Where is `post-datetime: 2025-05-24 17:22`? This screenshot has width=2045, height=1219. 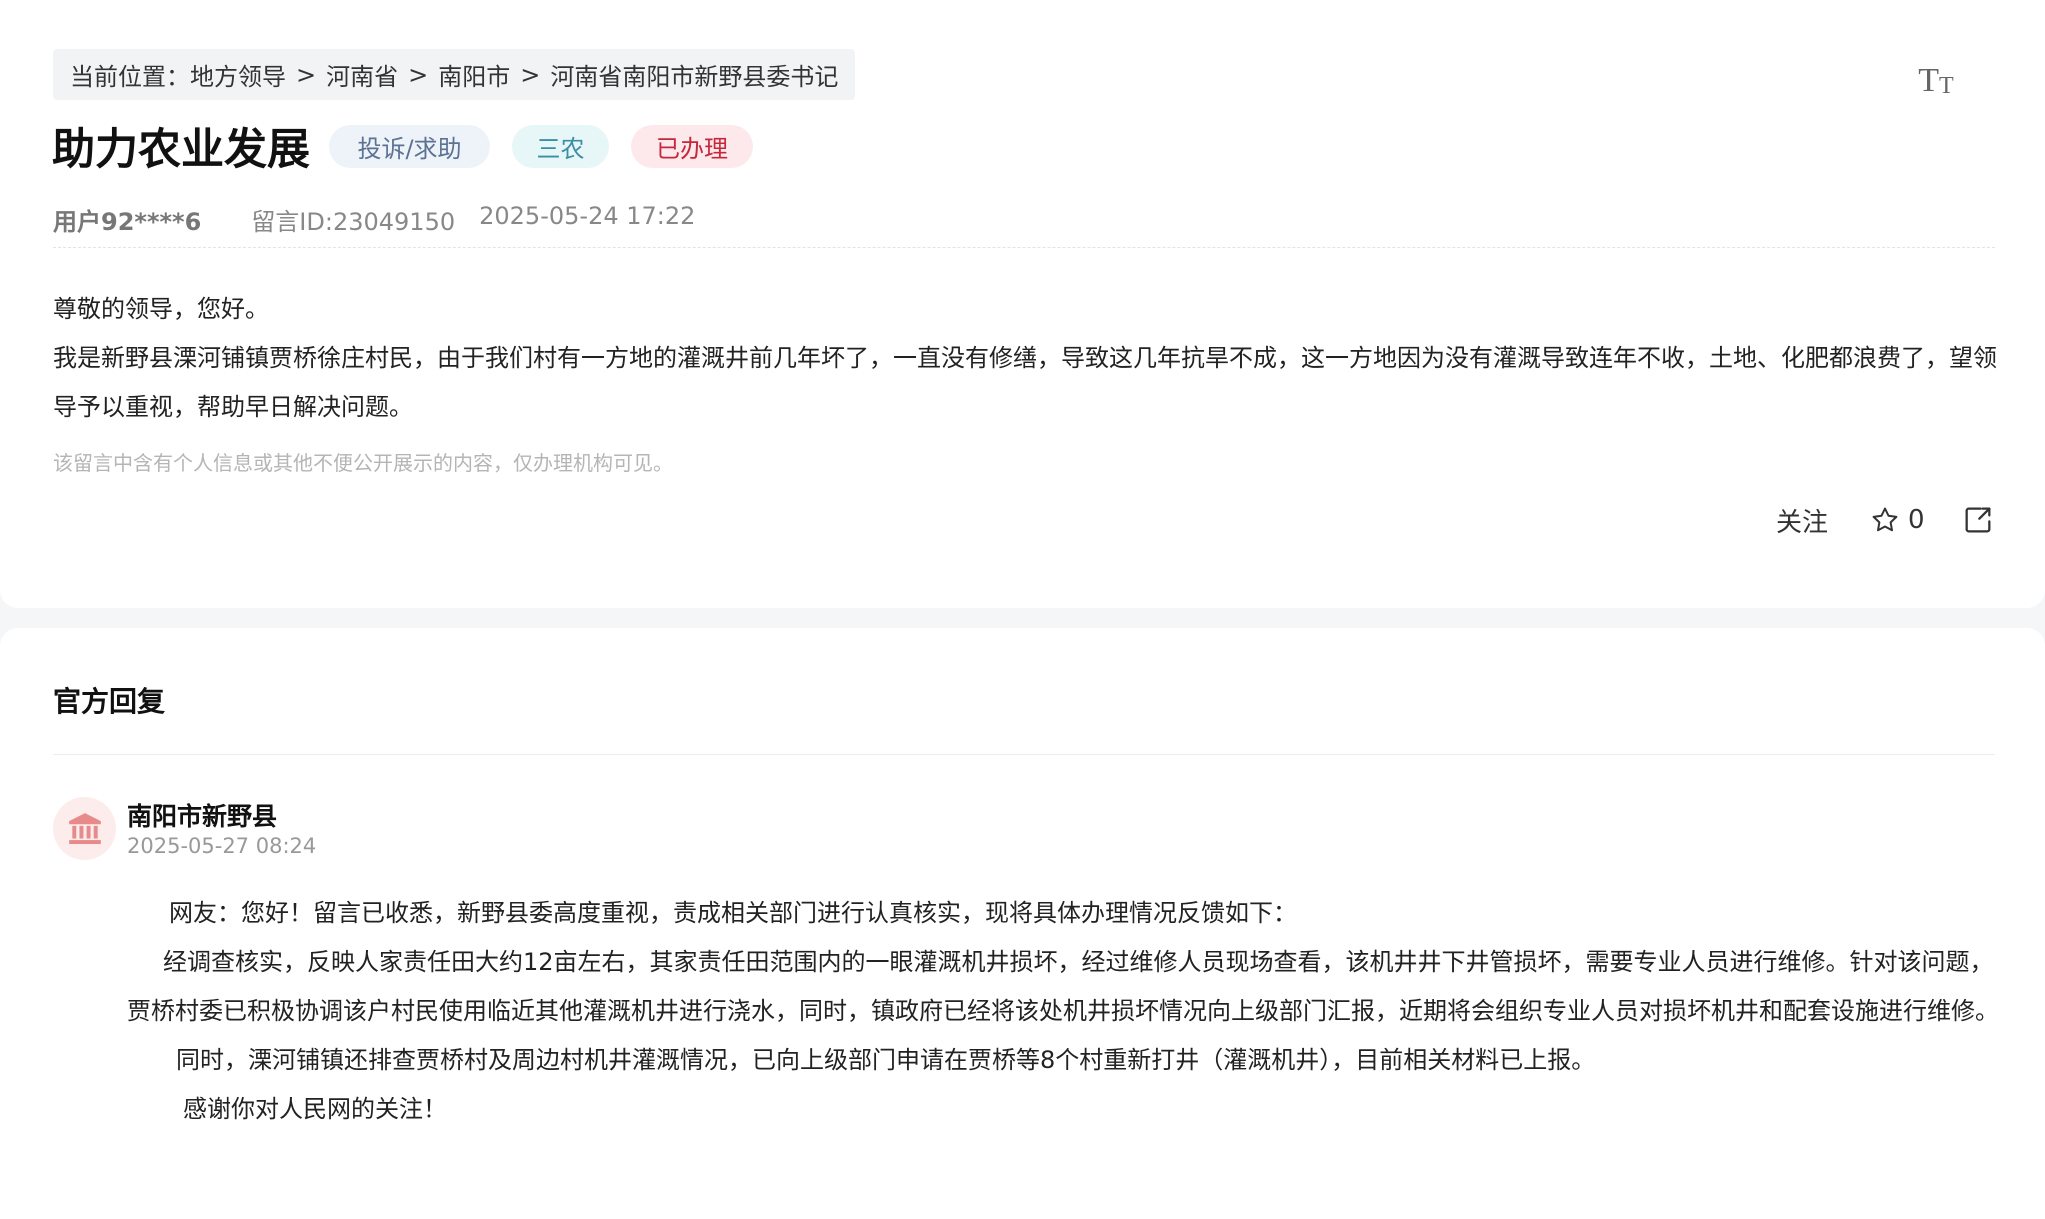
post-datetime: 2025-05-24 17:22 is located at coordinates (587, 216).